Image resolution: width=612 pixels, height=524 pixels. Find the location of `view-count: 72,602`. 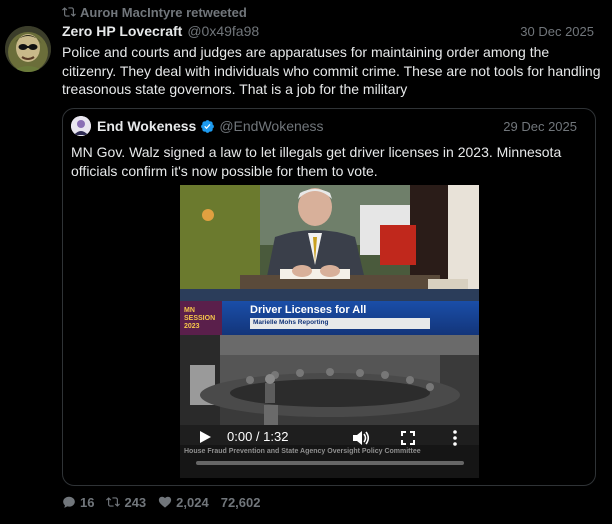

view-count: 72,602 is located at coordinates (240, 502).